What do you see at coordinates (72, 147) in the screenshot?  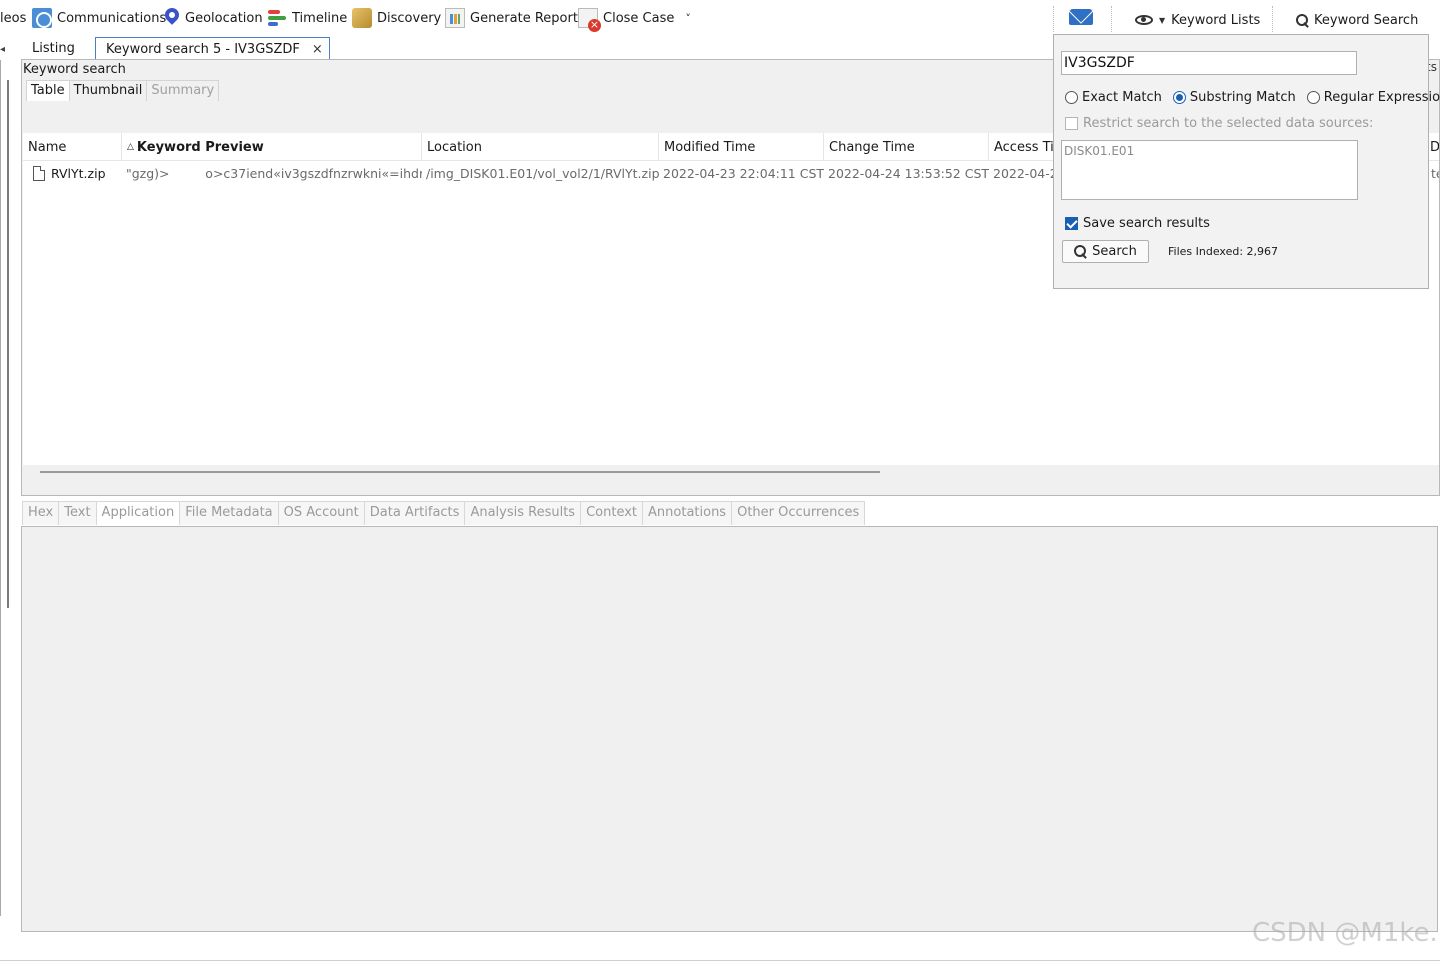 I see `column-header-name: Name` at bounding box center [72, 147].